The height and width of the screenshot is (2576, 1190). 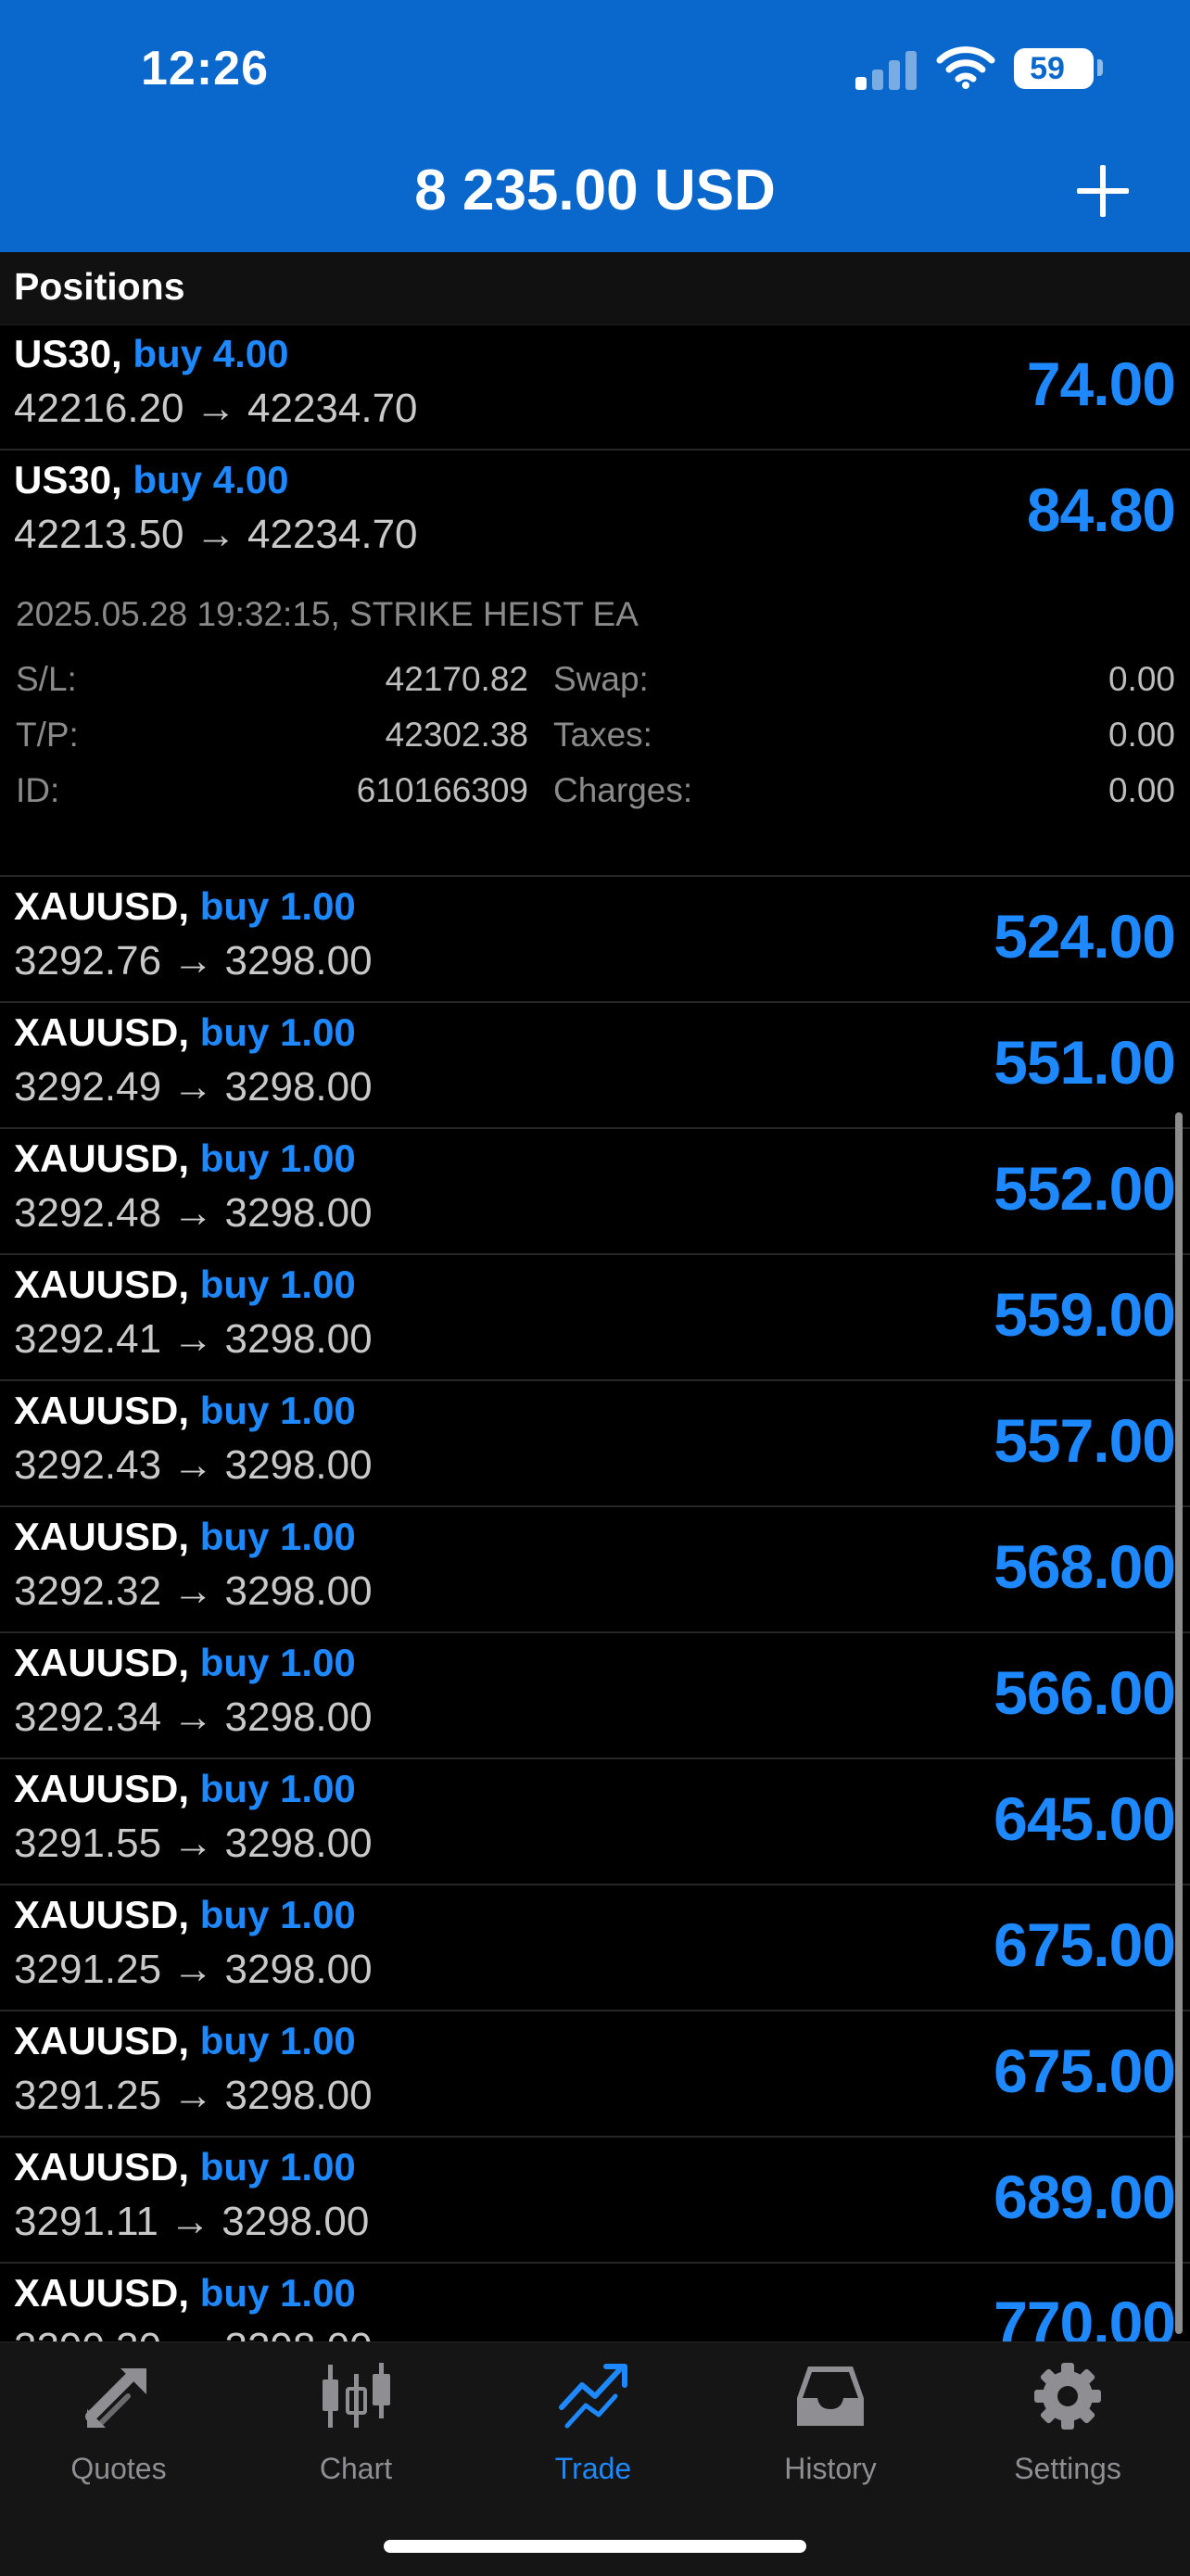 I want to click on open-price: 3291.55, so click(x=88, y=1843).